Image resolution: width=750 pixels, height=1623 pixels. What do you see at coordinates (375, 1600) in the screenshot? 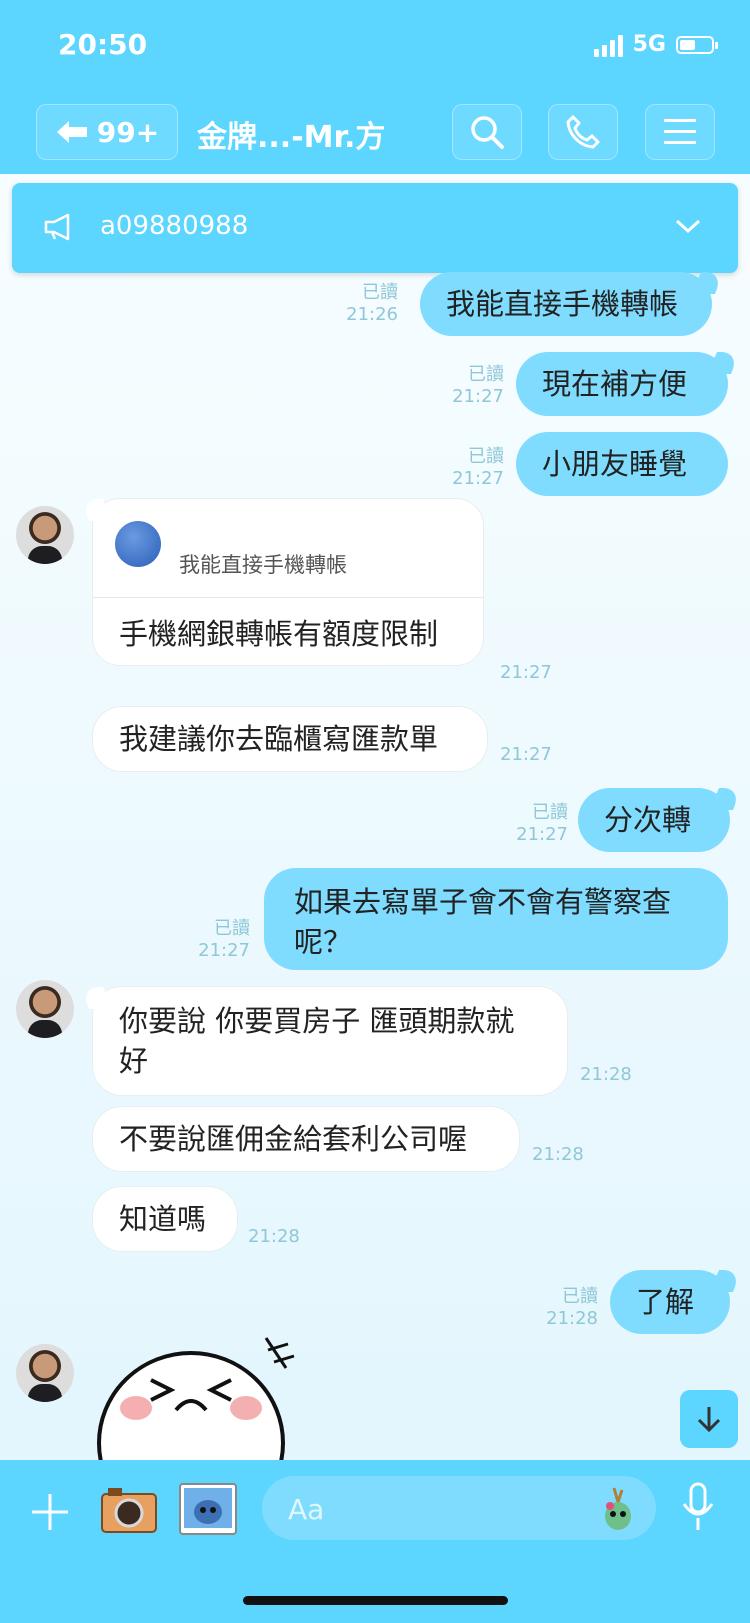
I see `home-indicator` at bounding box center [375, 1600].